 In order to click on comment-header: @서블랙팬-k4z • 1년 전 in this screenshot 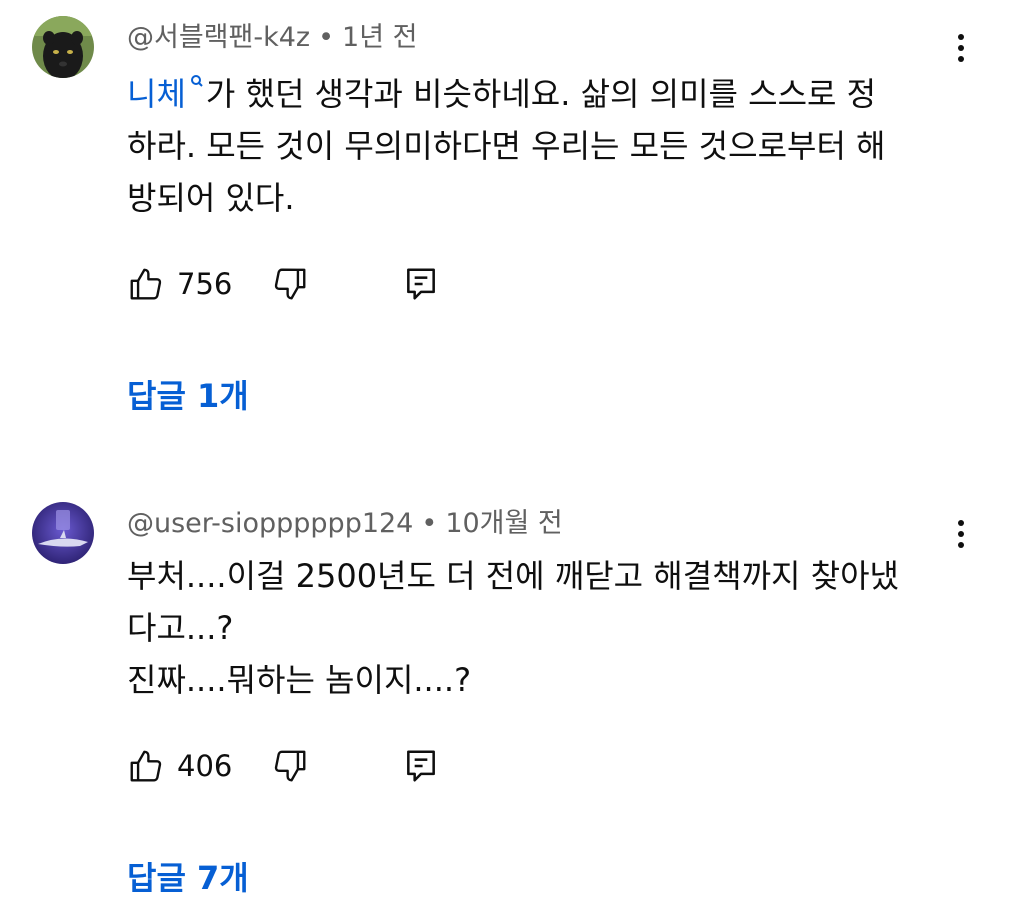, I will do `click(272, 38)`.